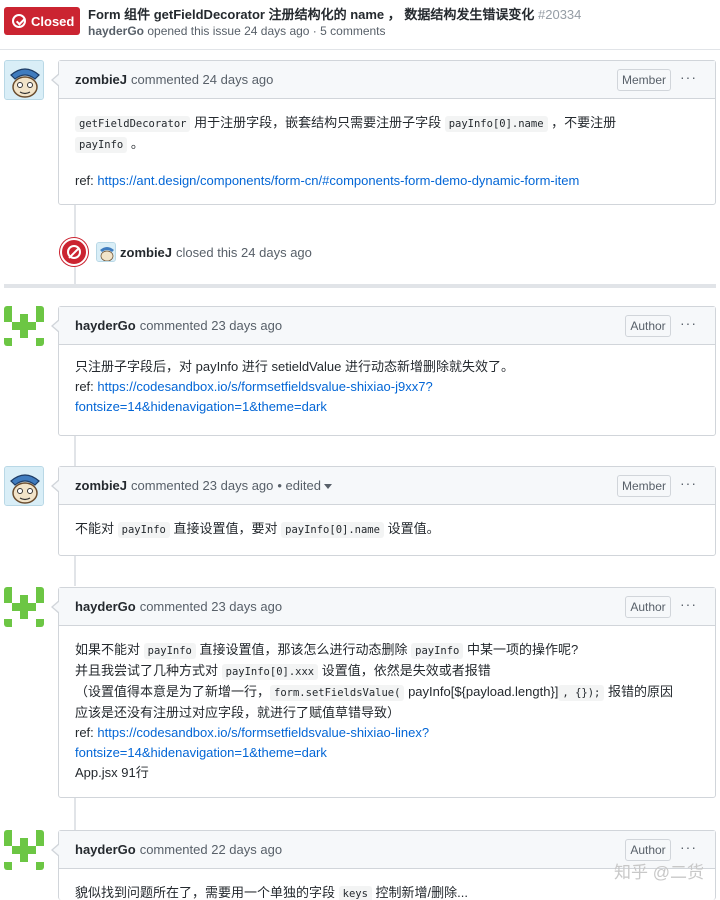 The height and width of the screenshot is (900, 720). I want to click on body-text: payInfo[${payload.length}], so click(481, 691).